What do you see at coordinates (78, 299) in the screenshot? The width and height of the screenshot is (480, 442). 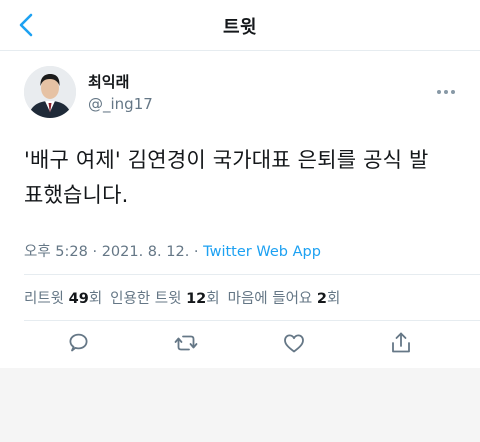 I see `retweets-count: 49` at bounding box center [78, 299].